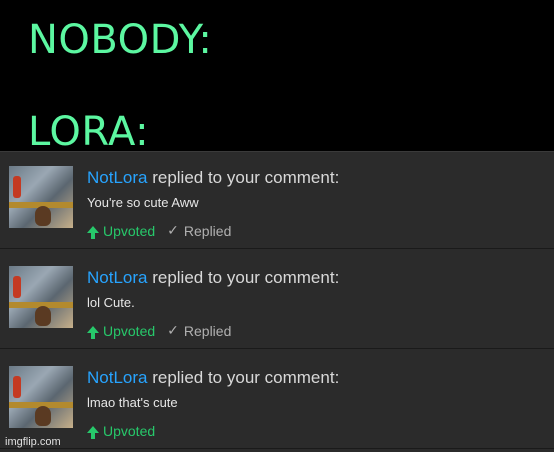  I want to click on caption-lora: LORA:, so click(89, 132).